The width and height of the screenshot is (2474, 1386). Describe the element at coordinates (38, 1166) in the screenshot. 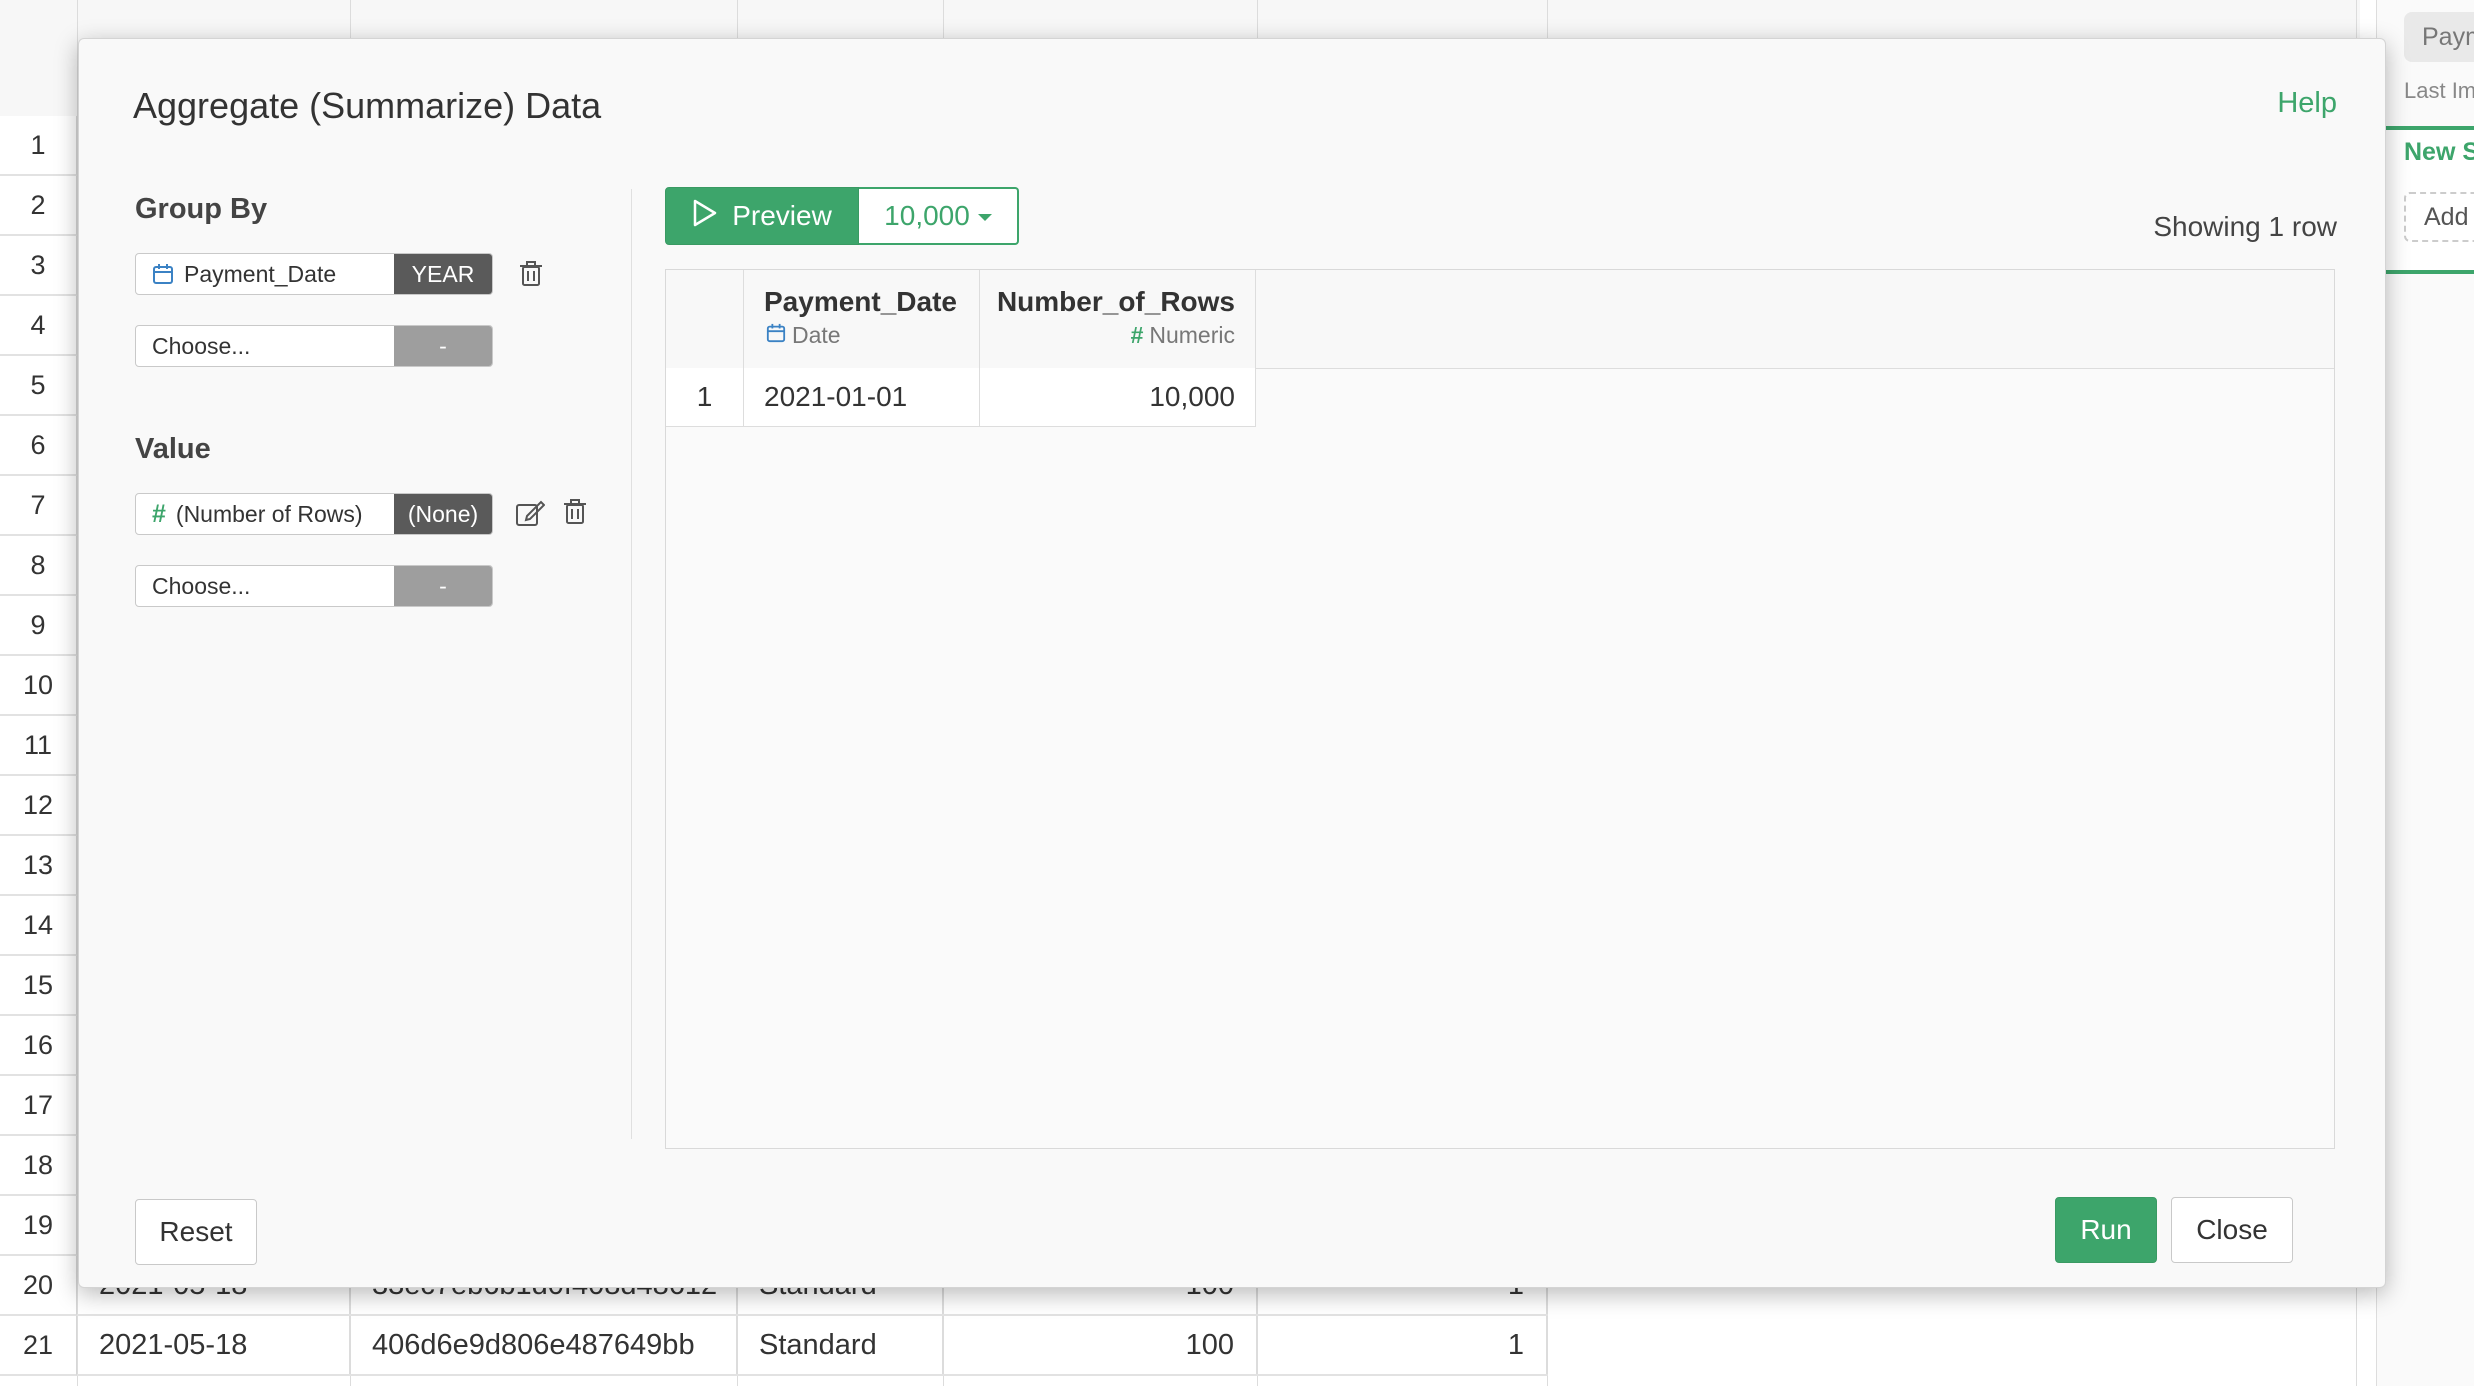

I see `row-number: 18` at that location.